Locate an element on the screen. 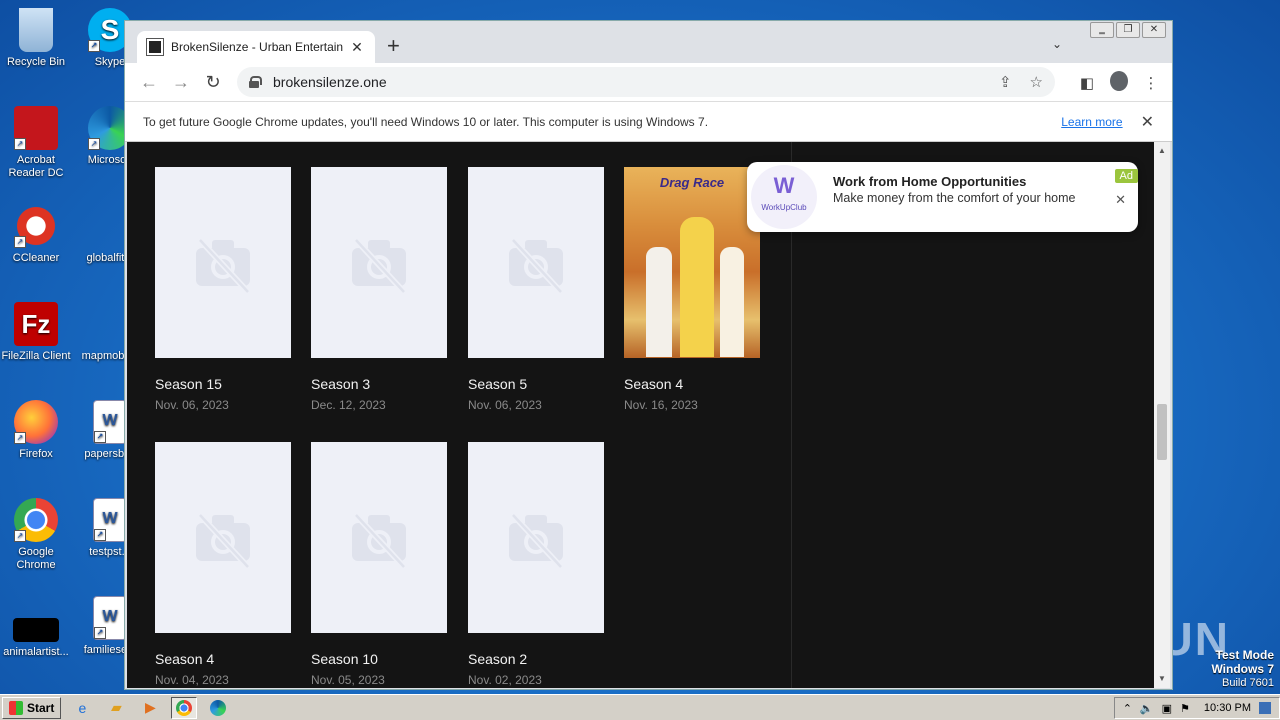 The height and width of the screenshot is (720, 1280). taskbar-chrome-icon is located at coordinates (184, 707).